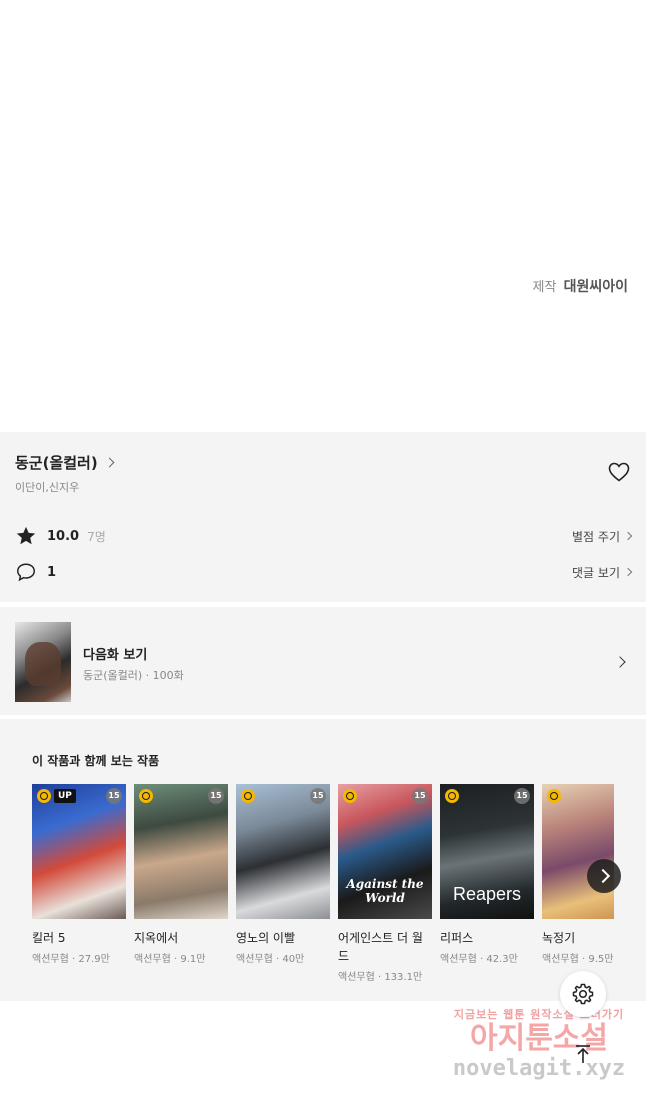 The image size is (646, 1117). What do you see at coordinates (96, 536) in the screenshot?
I see `rating-count: 7명` at bounding box center [96, 536].